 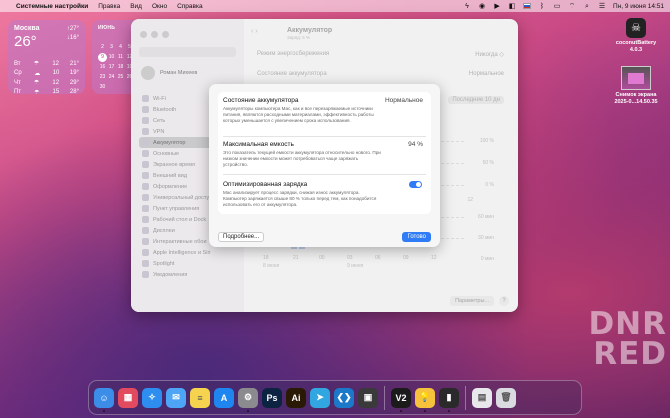 What do you see at coordinates (272, 397) in the screenshot?
I see `photoshop-icon: Ps` at bounding box center [272, 397].